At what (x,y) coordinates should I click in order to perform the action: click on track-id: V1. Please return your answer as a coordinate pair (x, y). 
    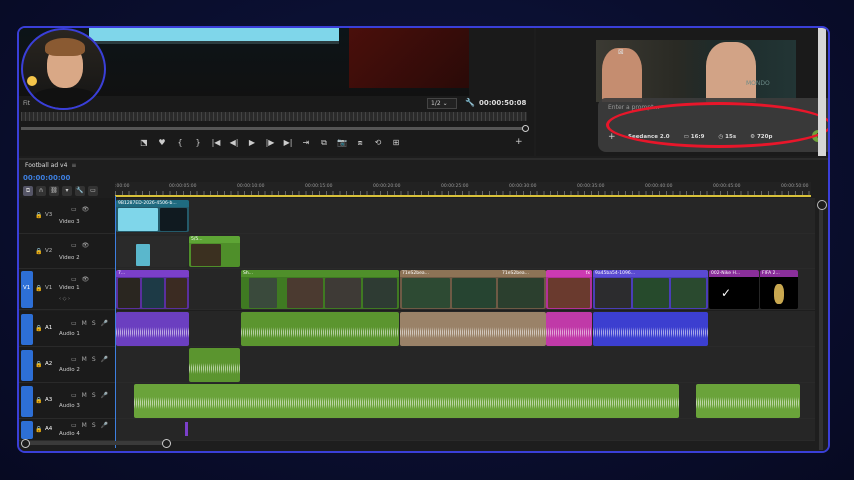
    Looking at the image, I should click on (49, 288).